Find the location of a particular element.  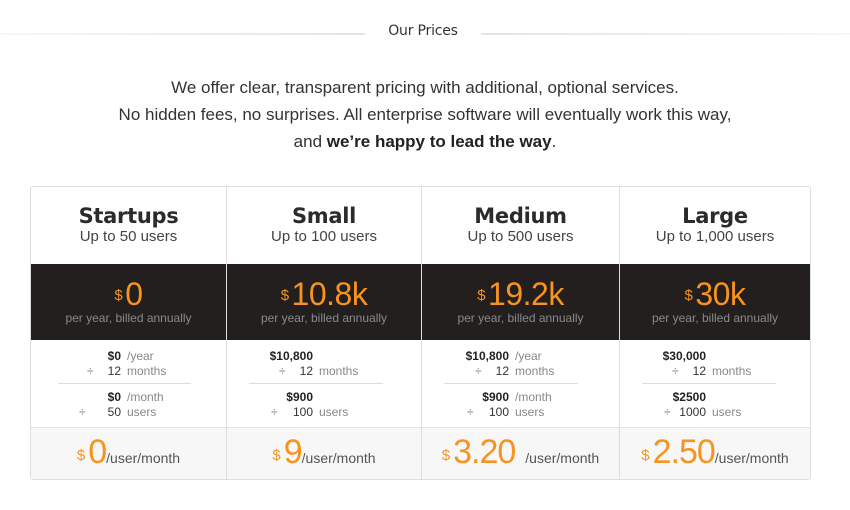

monthly-row: $900 /month is located at coordinates (520, 397).